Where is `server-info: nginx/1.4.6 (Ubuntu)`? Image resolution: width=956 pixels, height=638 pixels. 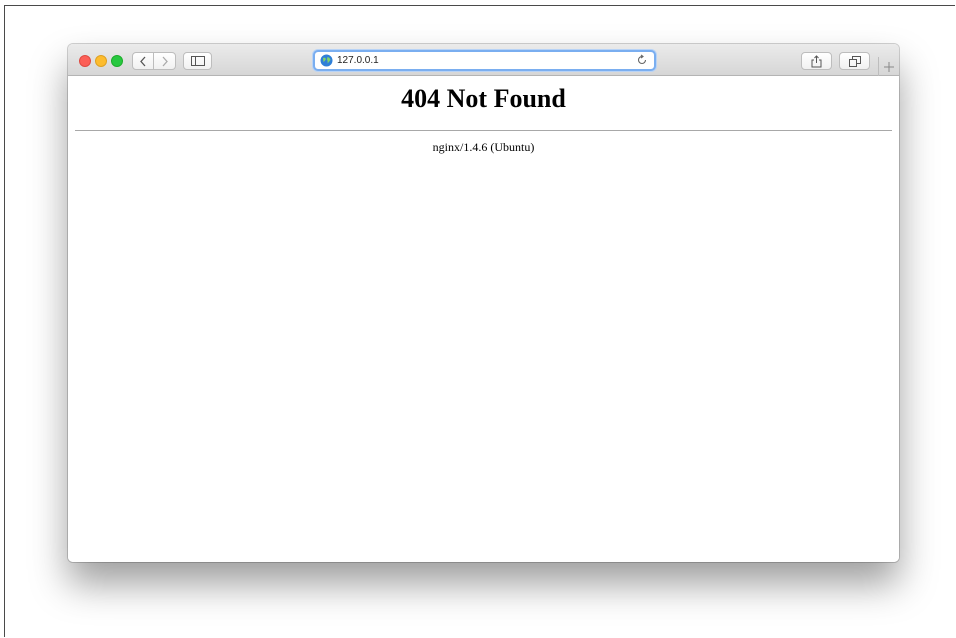 server-info: nginx/1.4.6 (Ubuntu) is located at coordinates (483, 147).